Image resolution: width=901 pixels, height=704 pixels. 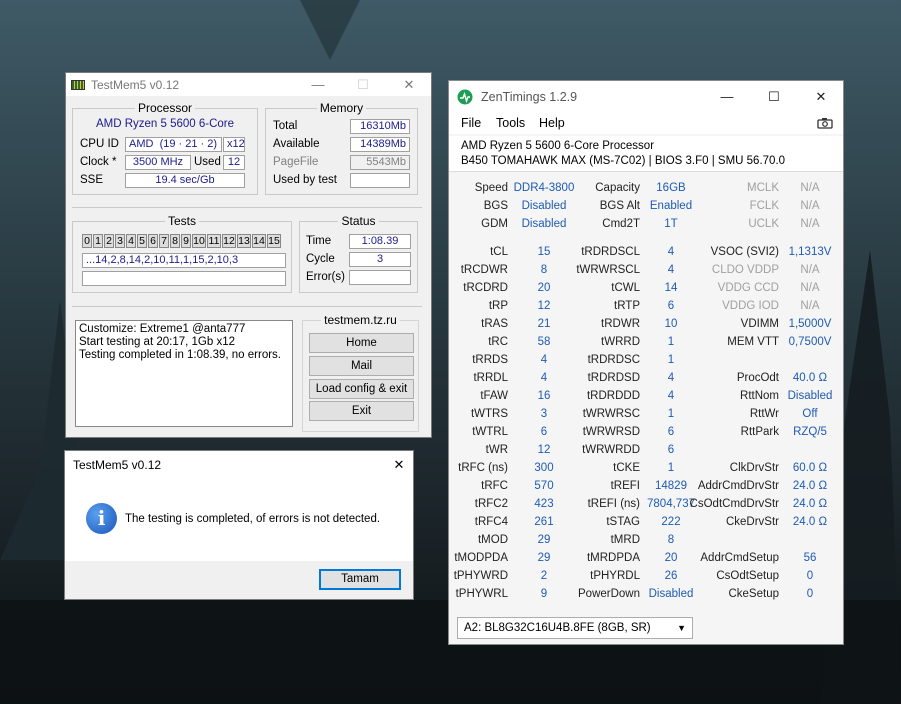 I want to click on timing-label: tWRRD, so click(x=620, y=342).